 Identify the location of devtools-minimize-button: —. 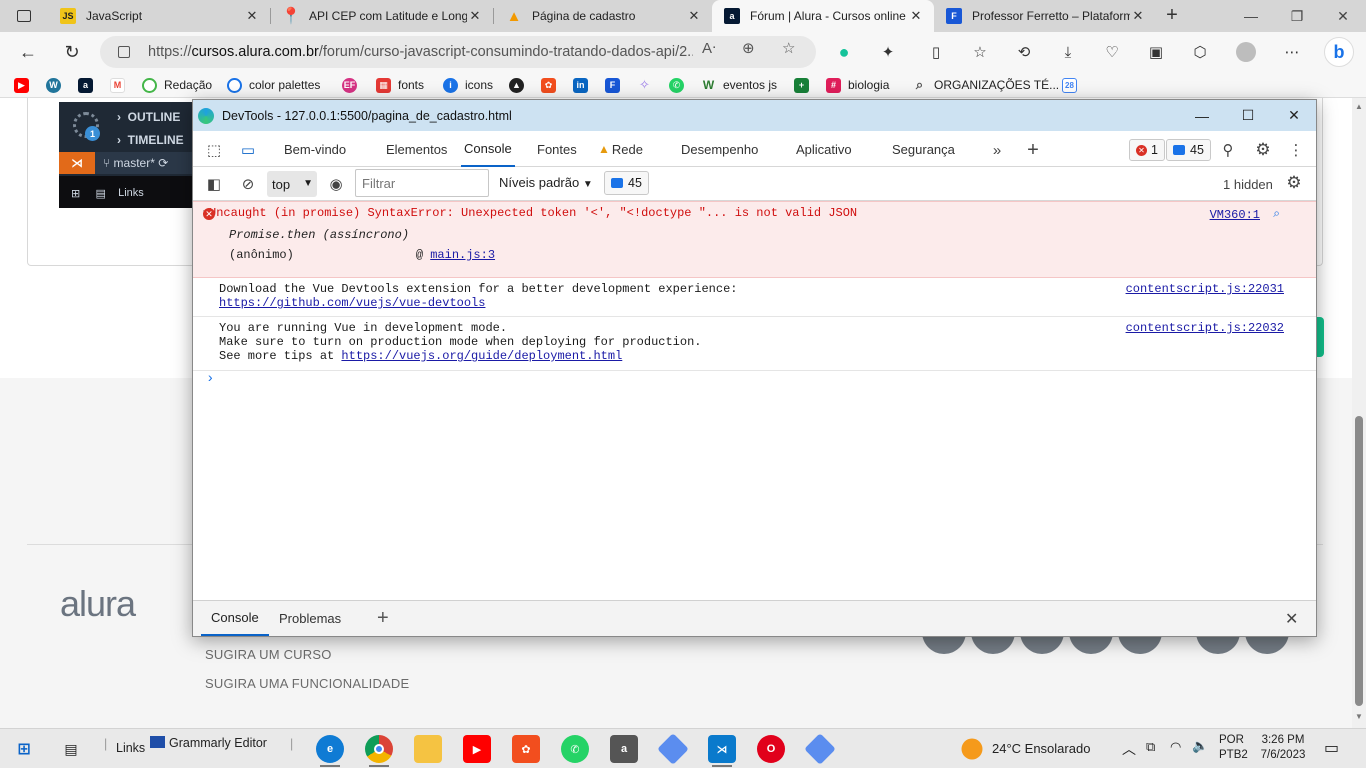
(1202, 115).